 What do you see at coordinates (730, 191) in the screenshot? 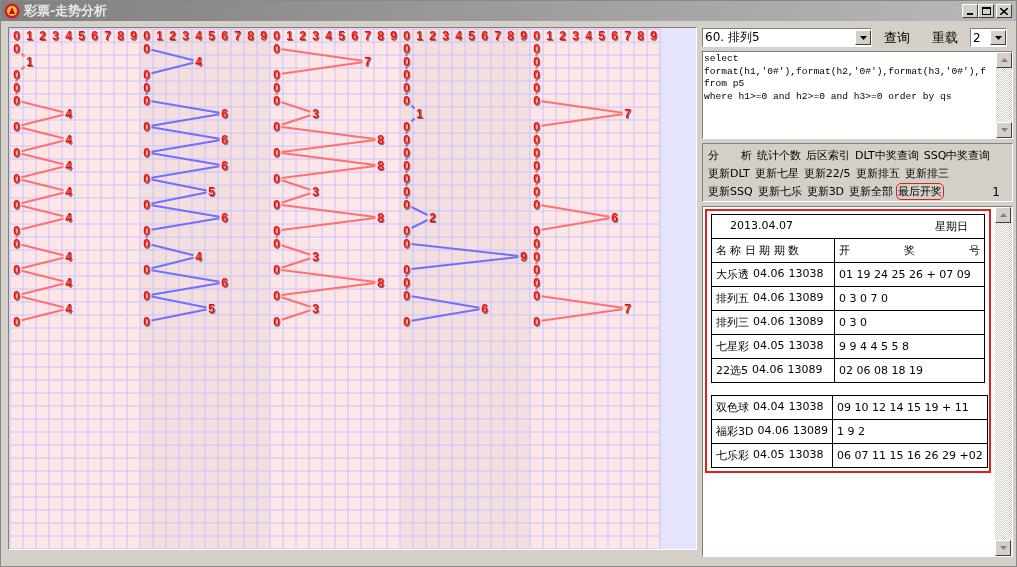
I see `action-button: 更新SSQ` at bounding box center [730, 191].